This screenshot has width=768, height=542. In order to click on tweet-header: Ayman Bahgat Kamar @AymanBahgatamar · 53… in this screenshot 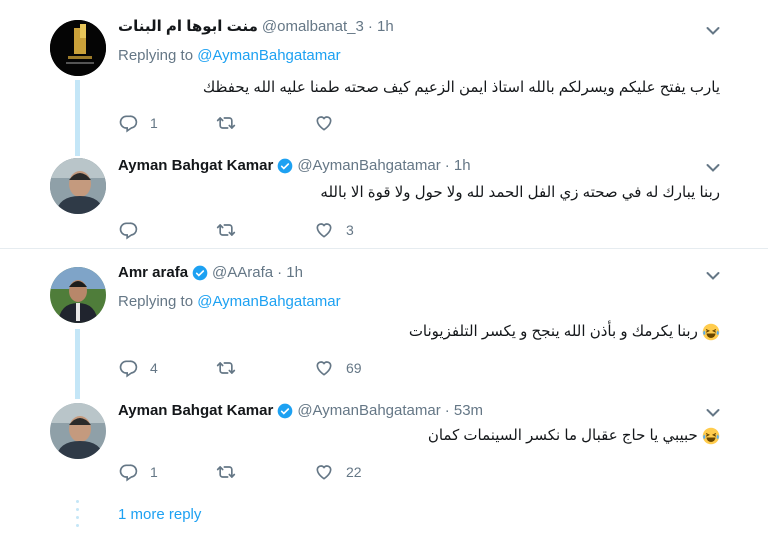, I will do `click(300, 410)`.